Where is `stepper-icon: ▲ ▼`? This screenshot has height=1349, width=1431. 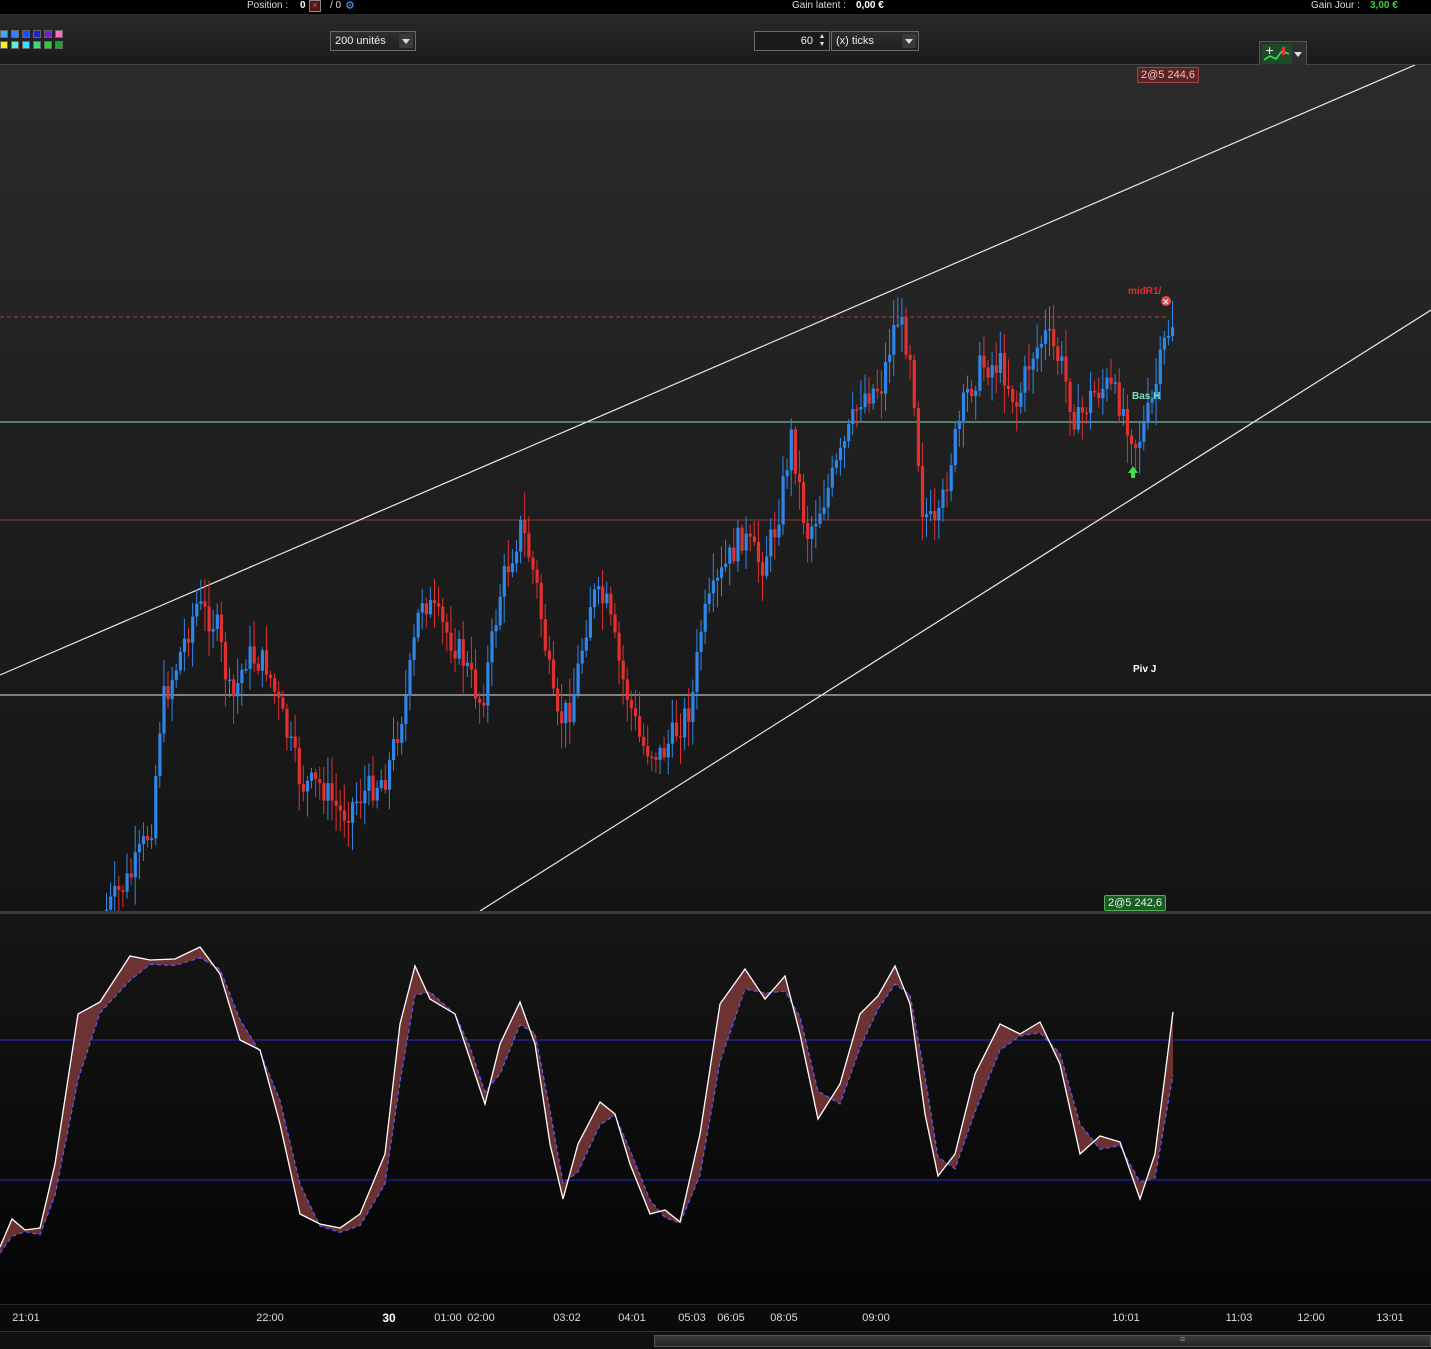
stepper-icon: ▲ ▼ is located at coordinates (822, 41).